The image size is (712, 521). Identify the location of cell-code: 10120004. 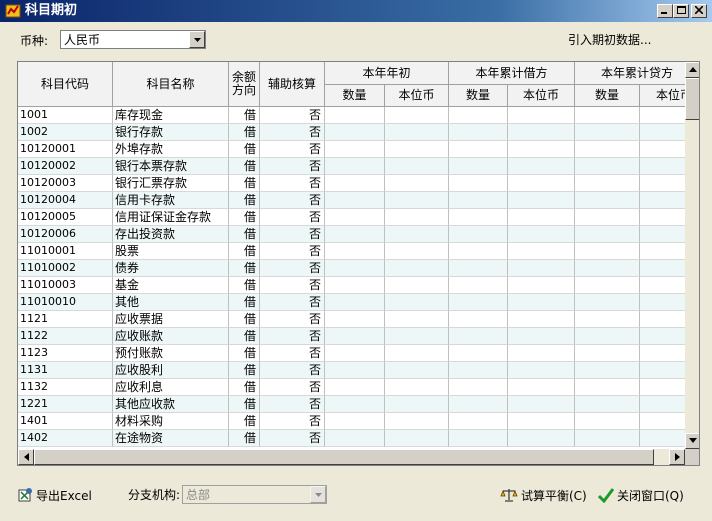
(65, 200).